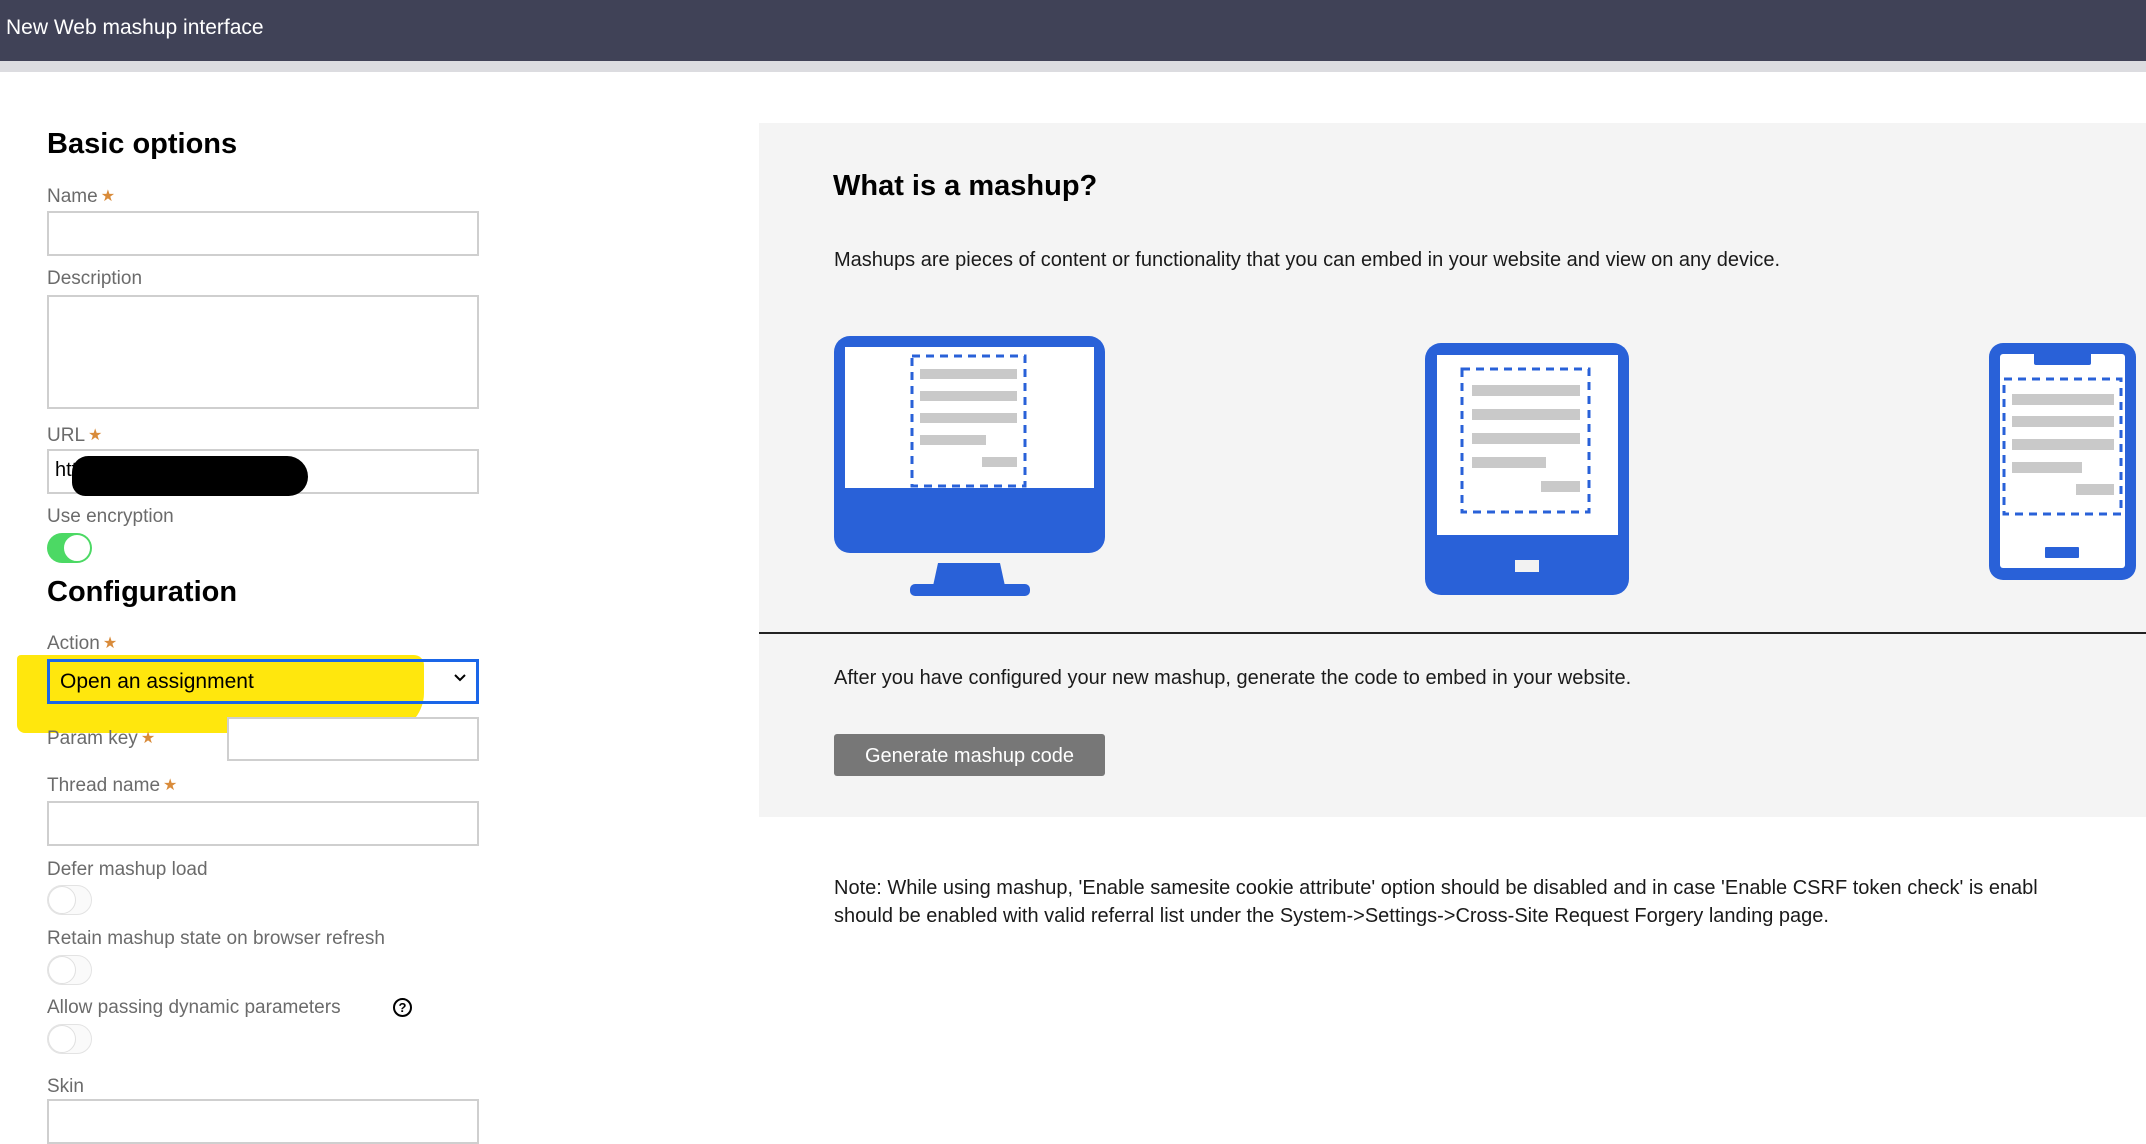  What do you see at coordinates (95, 278) in the screenshot?
I see `description-label: Description` at bounding box center [95, 278].